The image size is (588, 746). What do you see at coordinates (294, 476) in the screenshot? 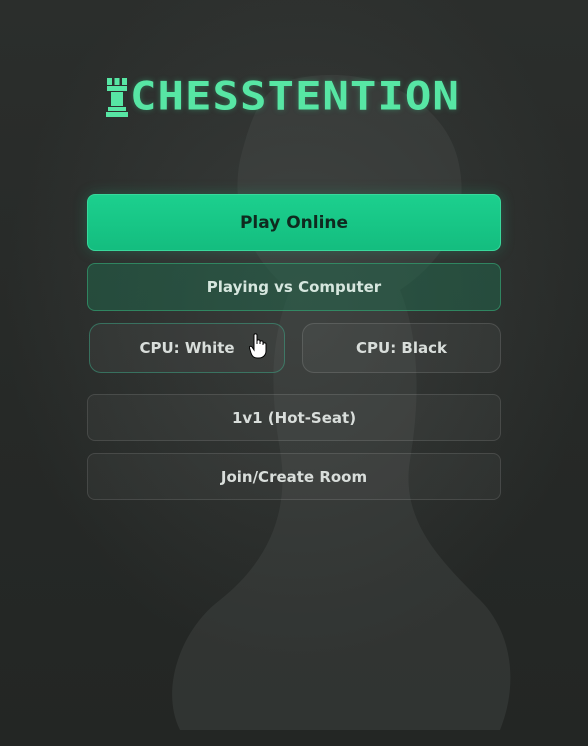
I see `join-create-room-button: Join/Create Room` at bounding box center [294, 476].